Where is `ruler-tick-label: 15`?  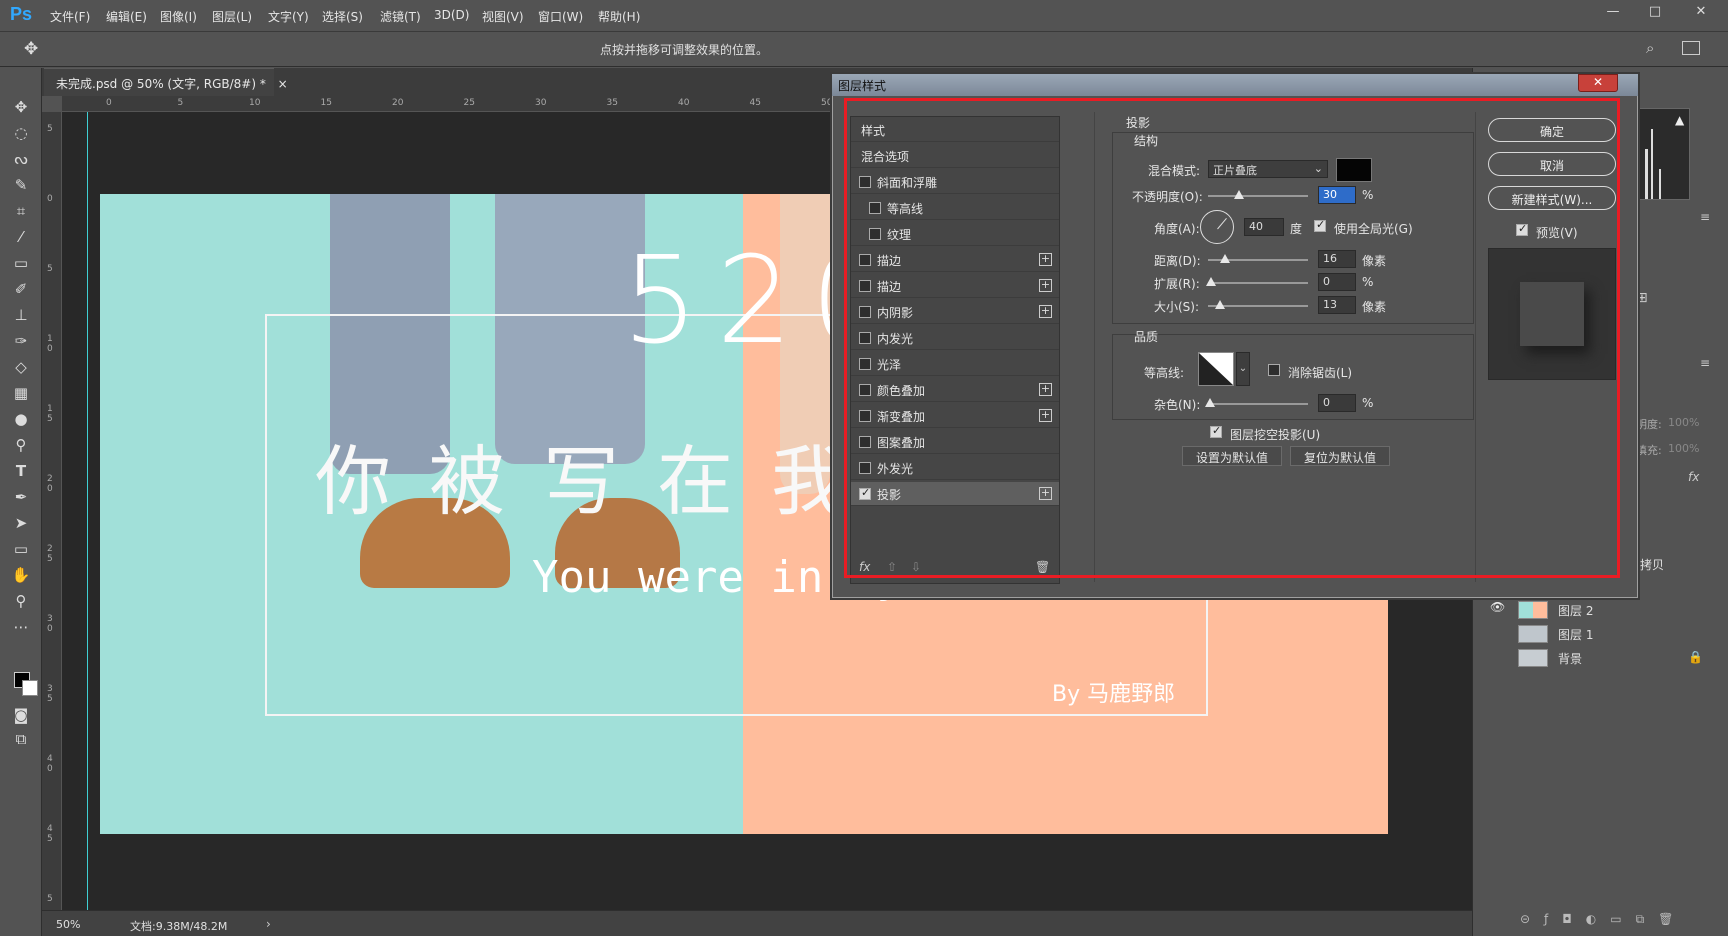 ruler-tick-label: 15 is located at coordinates (326, 103).